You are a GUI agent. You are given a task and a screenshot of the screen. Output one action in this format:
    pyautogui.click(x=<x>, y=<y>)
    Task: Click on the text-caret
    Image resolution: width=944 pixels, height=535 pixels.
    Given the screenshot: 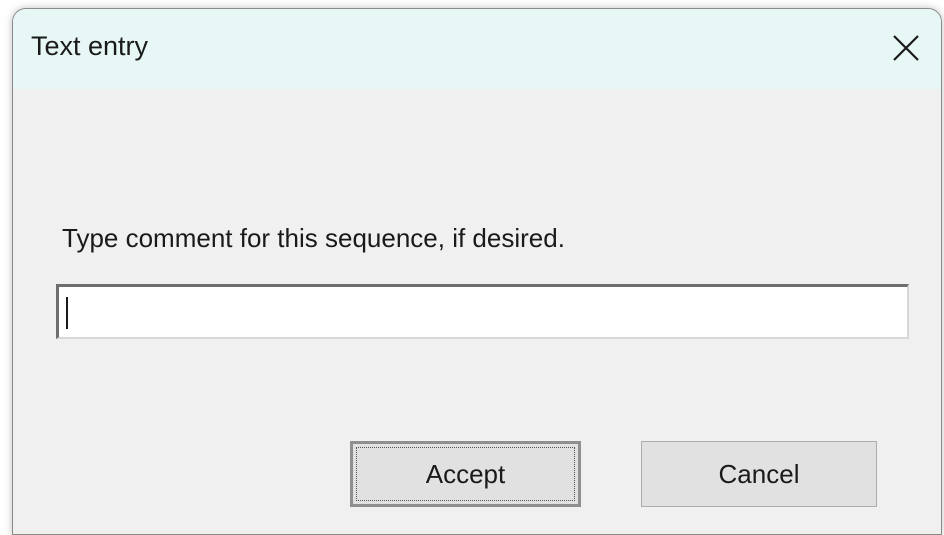 What is the action you would take?
    pyautogui.click(x=67, y=313)
    